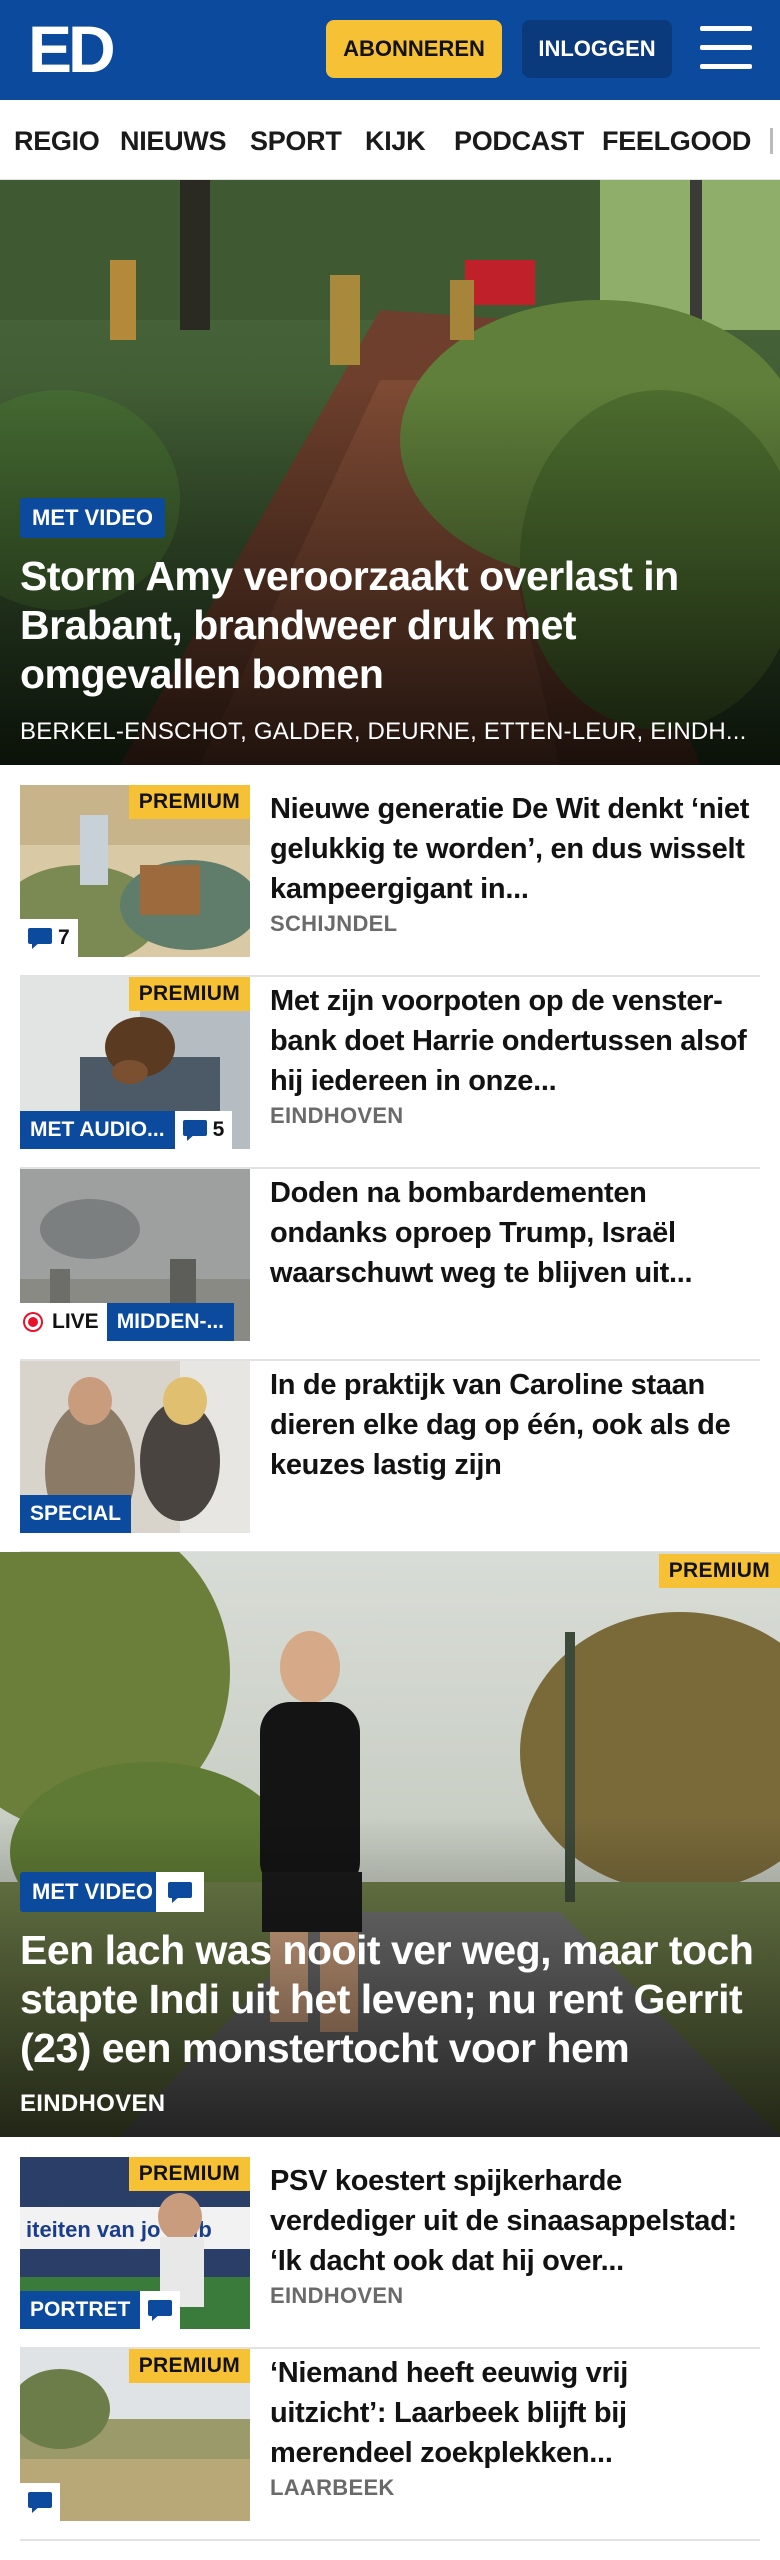  I want to click on article-thumbnail: PREMIUM, so click(135, 2435).